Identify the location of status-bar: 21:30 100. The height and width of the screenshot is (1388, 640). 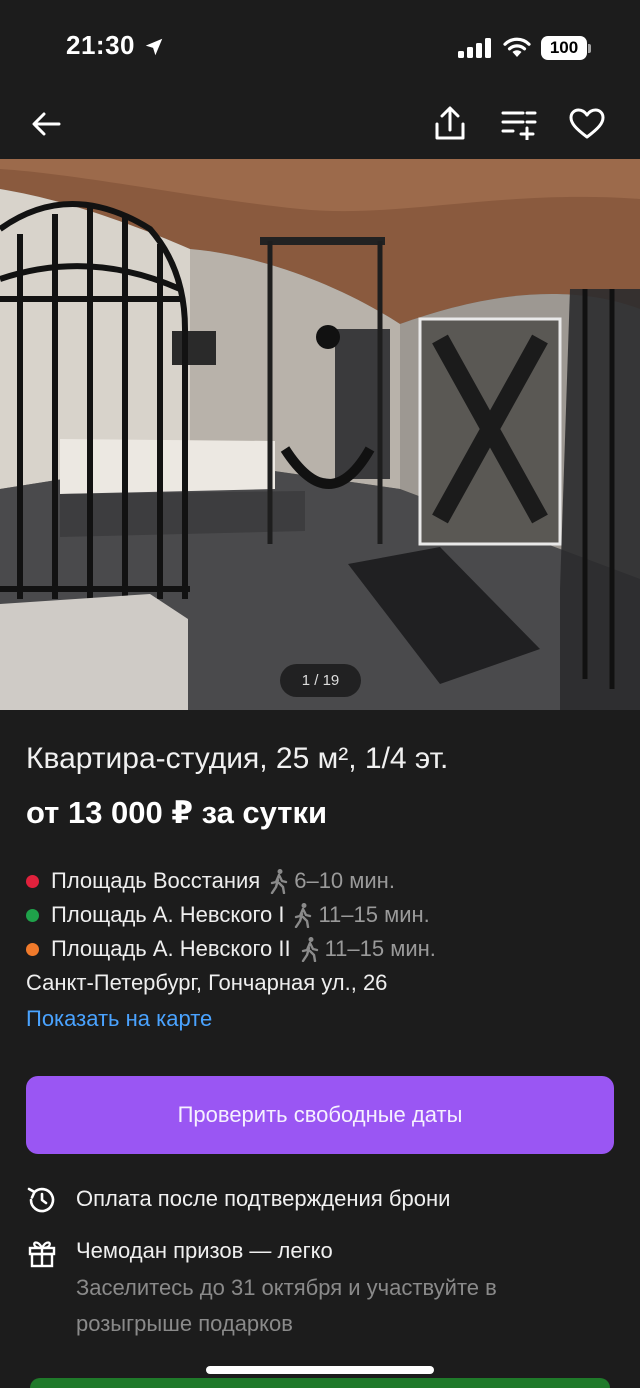
(320, 48).